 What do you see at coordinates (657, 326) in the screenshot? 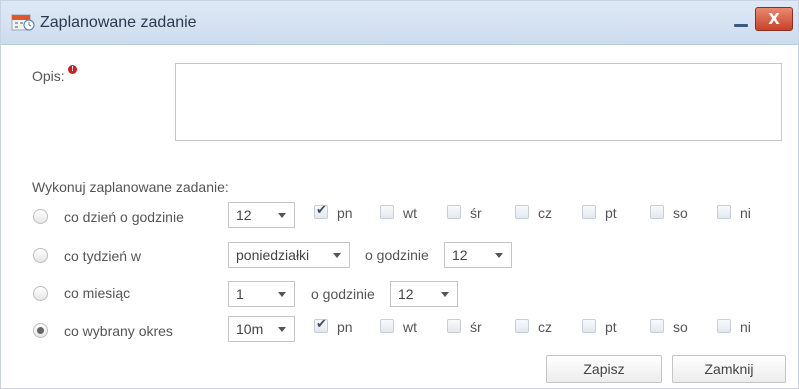
I see `period-checkbox-so` at bounding box center [657, 326].